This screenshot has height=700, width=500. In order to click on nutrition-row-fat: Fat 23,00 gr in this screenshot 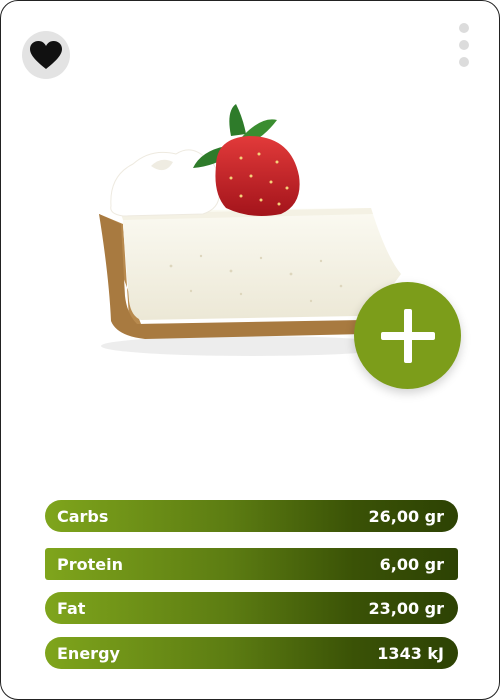, I will do `click(251, 608)`.